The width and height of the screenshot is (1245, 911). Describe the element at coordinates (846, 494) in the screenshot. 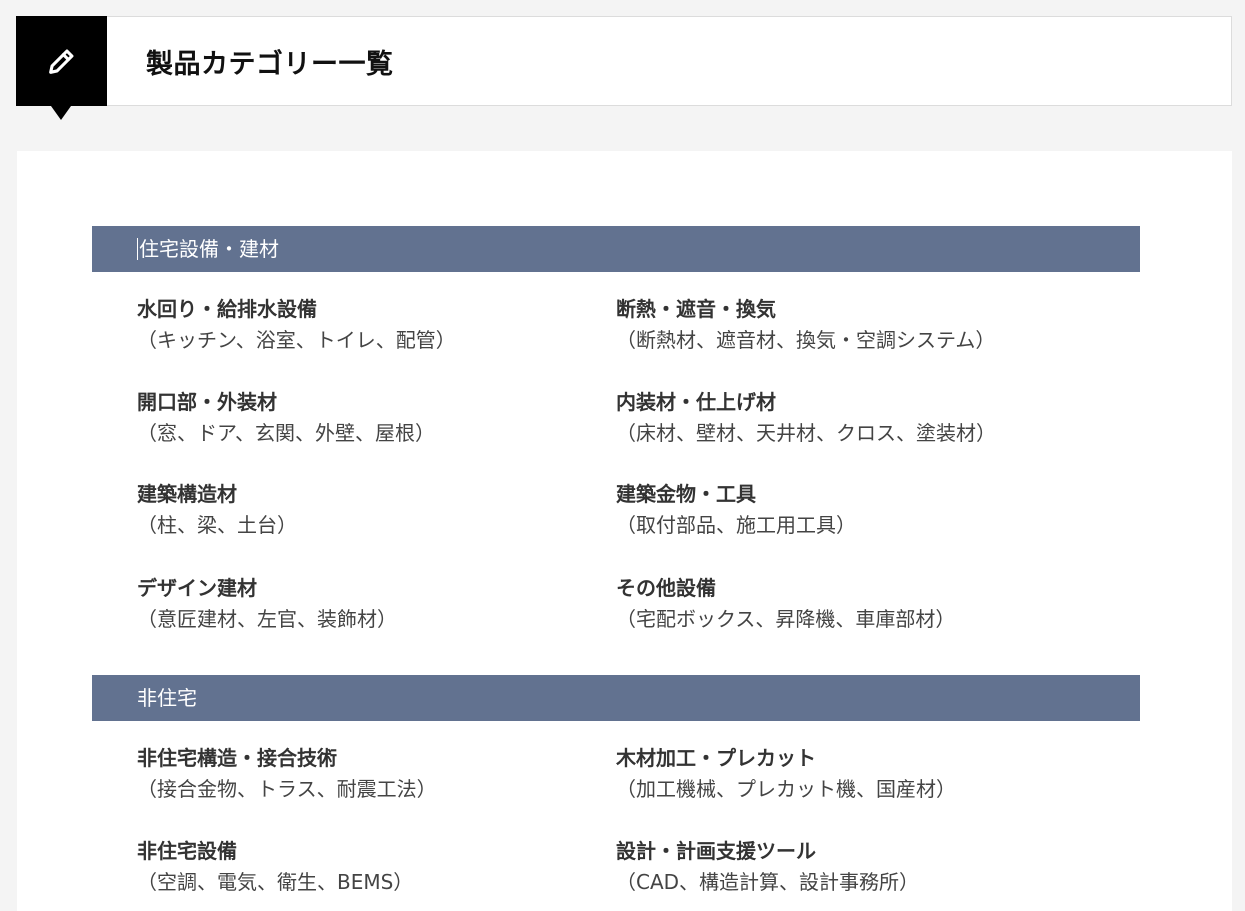

I see `category-title: 建築金物・工具` at that location.